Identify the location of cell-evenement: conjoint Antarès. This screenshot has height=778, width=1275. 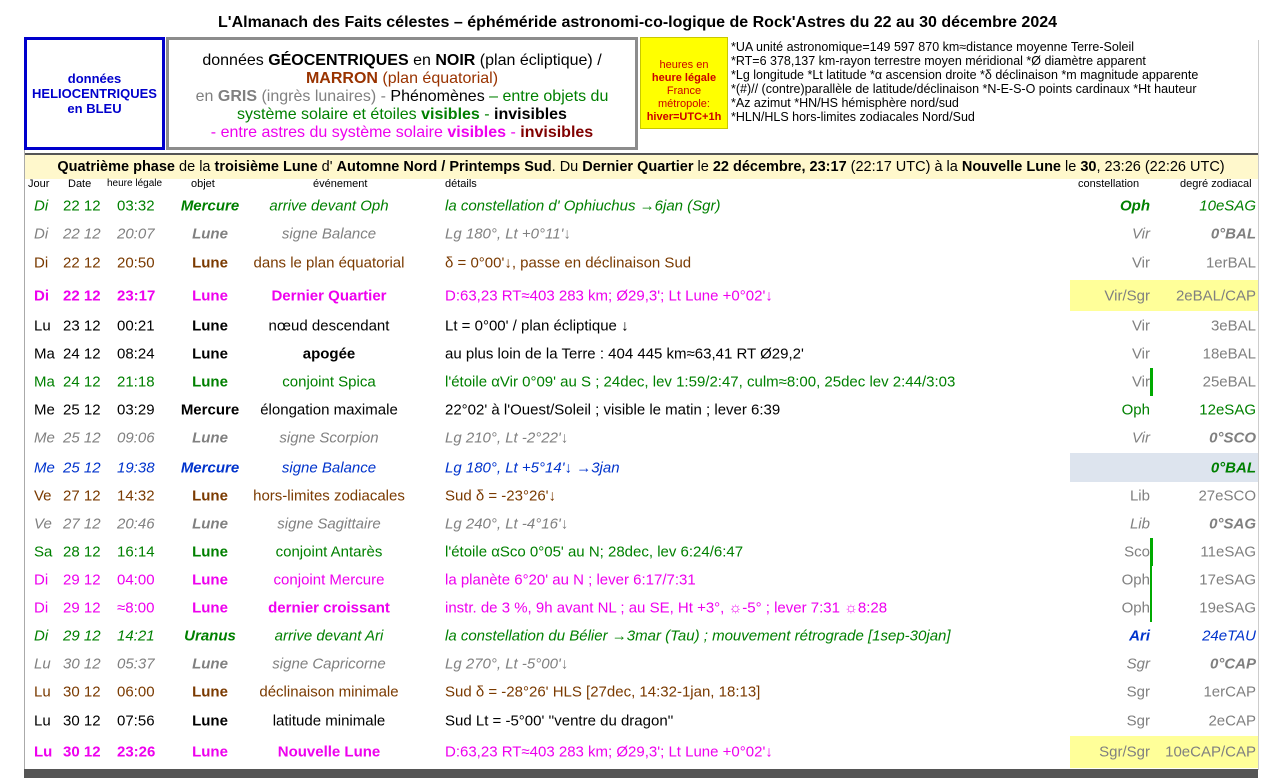
(329, 552).